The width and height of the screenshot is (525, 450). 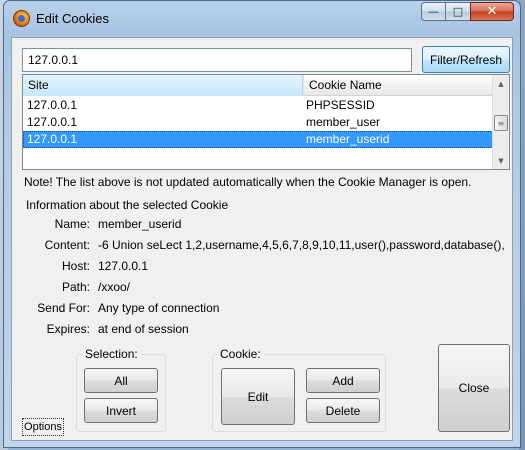 I want to click on invert-selection-button: Invert, so click(x=121, y=410).